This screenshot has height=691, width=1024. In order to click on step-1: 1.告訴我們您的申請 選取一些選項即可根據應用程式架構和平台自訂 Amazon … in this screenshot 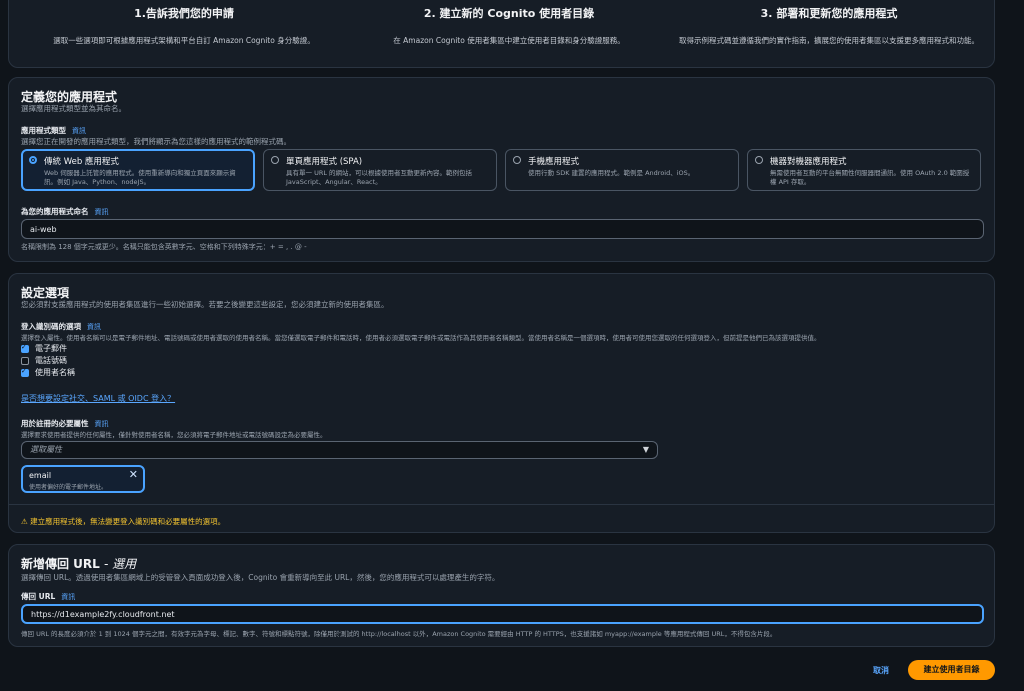, I will do `click(184, 25)`.